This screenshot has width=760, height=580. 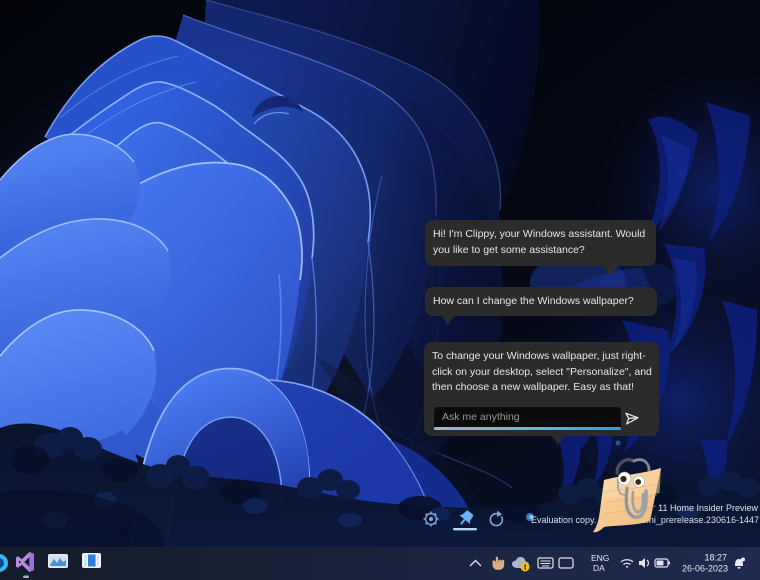 I want to click on svg-text: 26-06-2023, so click(x=705, y=569).